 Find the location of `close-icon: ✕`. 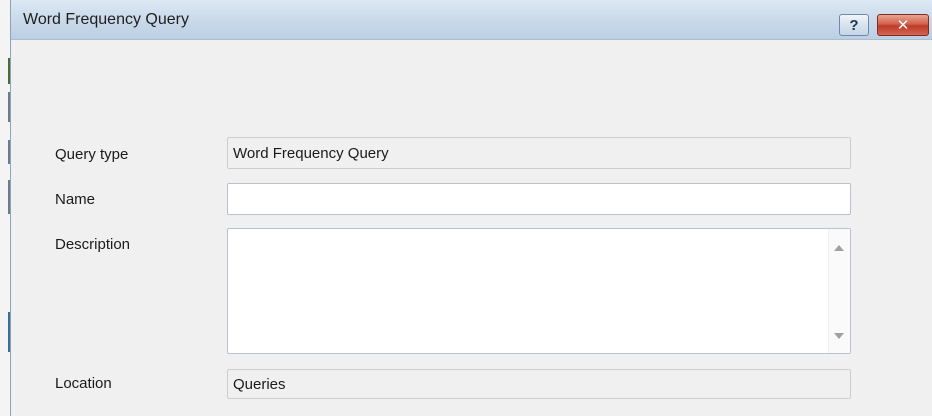

close-icon: ✕ is located at coordinates (903, 25).